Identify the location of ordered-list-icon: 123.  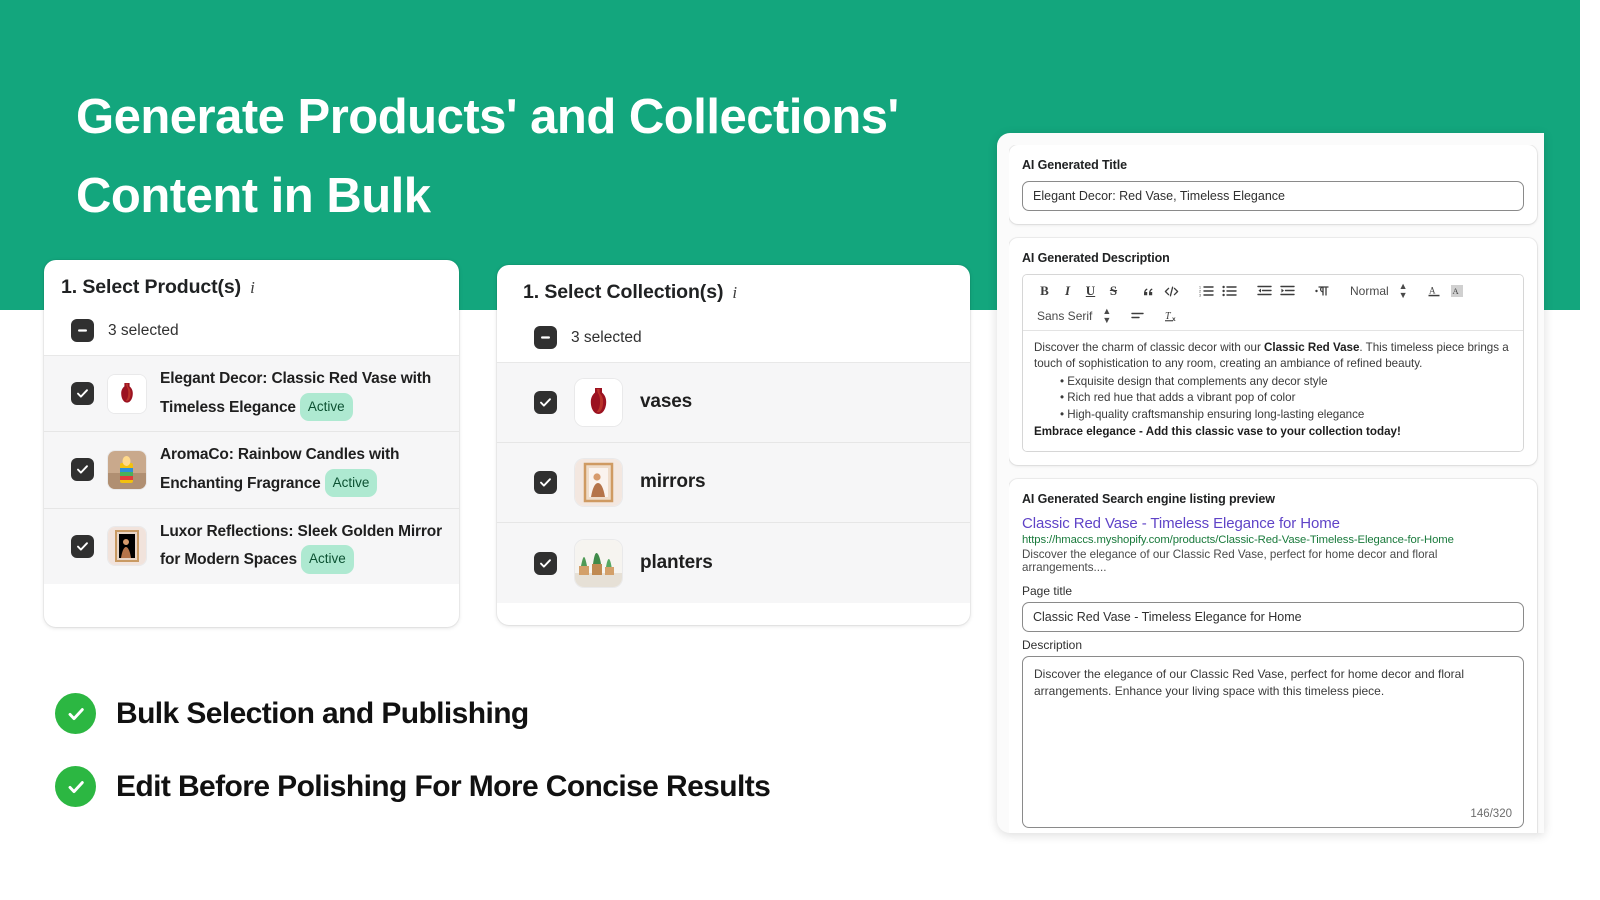
(1206, 291).